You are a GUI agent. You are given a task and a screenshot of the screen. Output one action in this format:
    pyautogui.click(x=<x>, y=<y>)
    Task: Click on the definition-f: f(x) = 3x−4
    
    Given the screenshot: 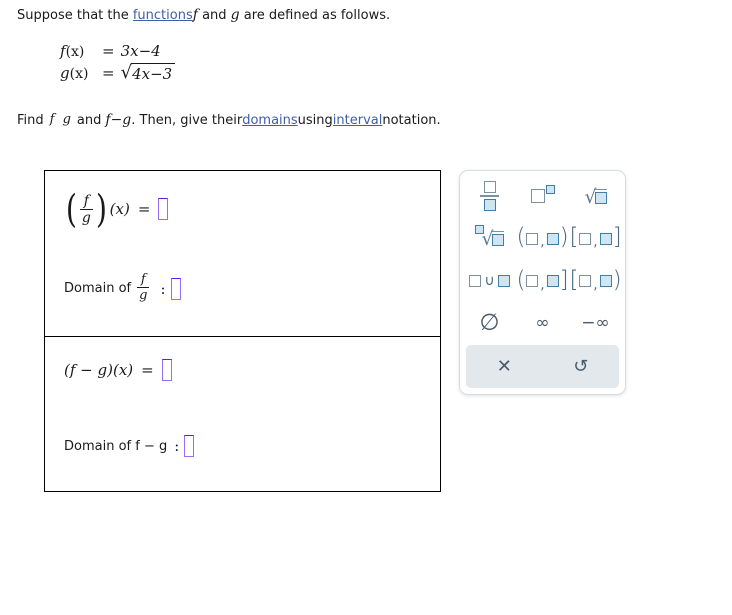 What is the action you would take?
    pyautogui.click(x=117, y=51)
    